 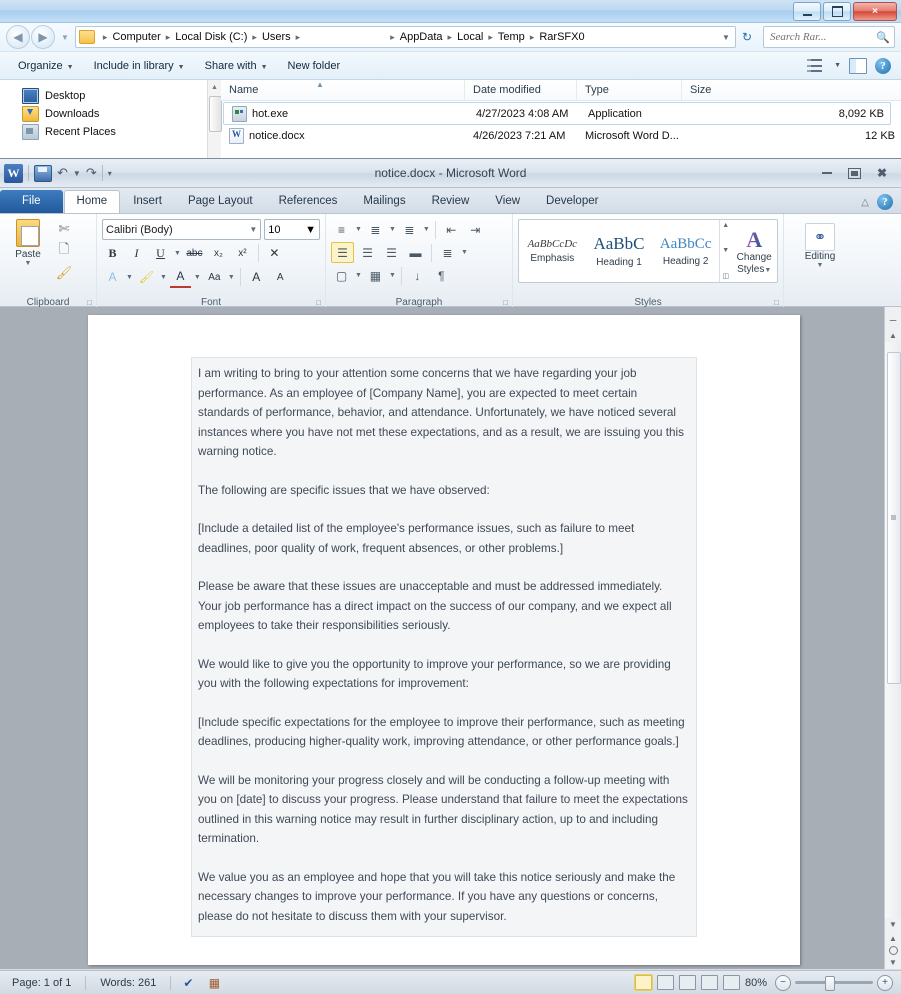 What do you see at coordinates (343, 135) in the screenshot?
I see `file-name-cell: notice.docx` at bounding box center [343, 135].